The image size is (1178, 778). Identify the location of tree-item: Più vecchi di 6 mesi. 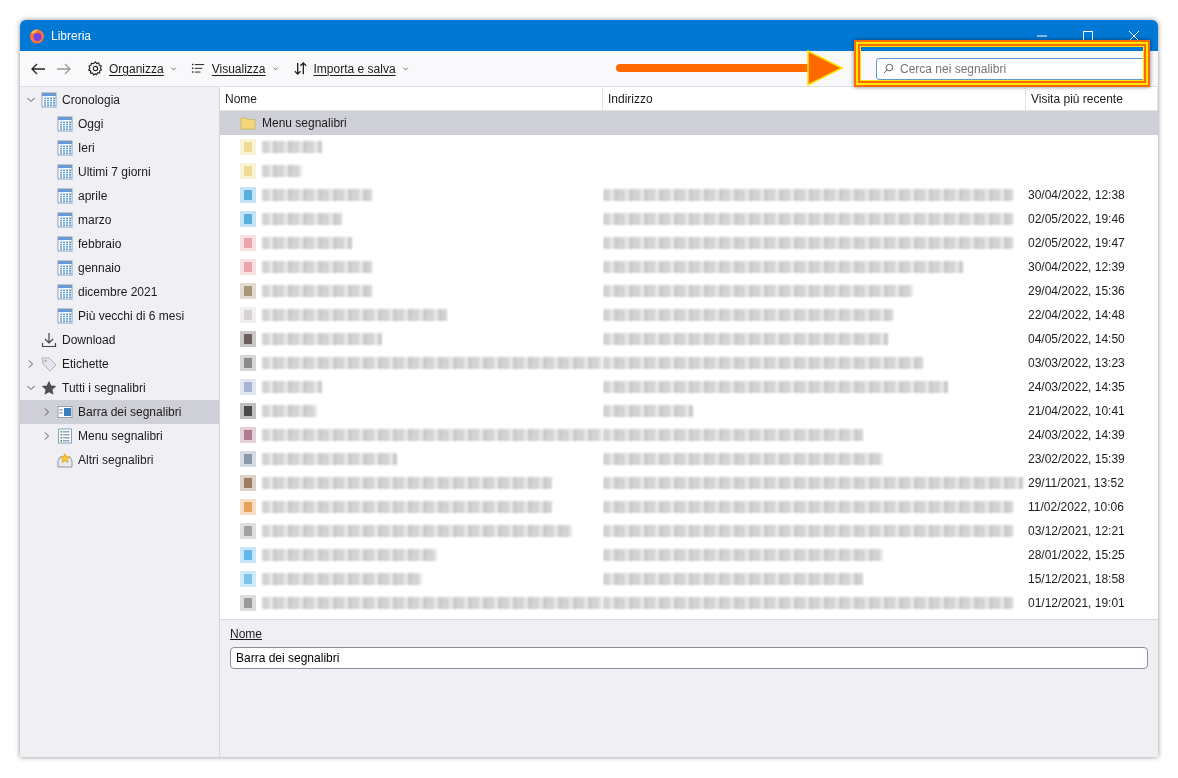
(119, 316).